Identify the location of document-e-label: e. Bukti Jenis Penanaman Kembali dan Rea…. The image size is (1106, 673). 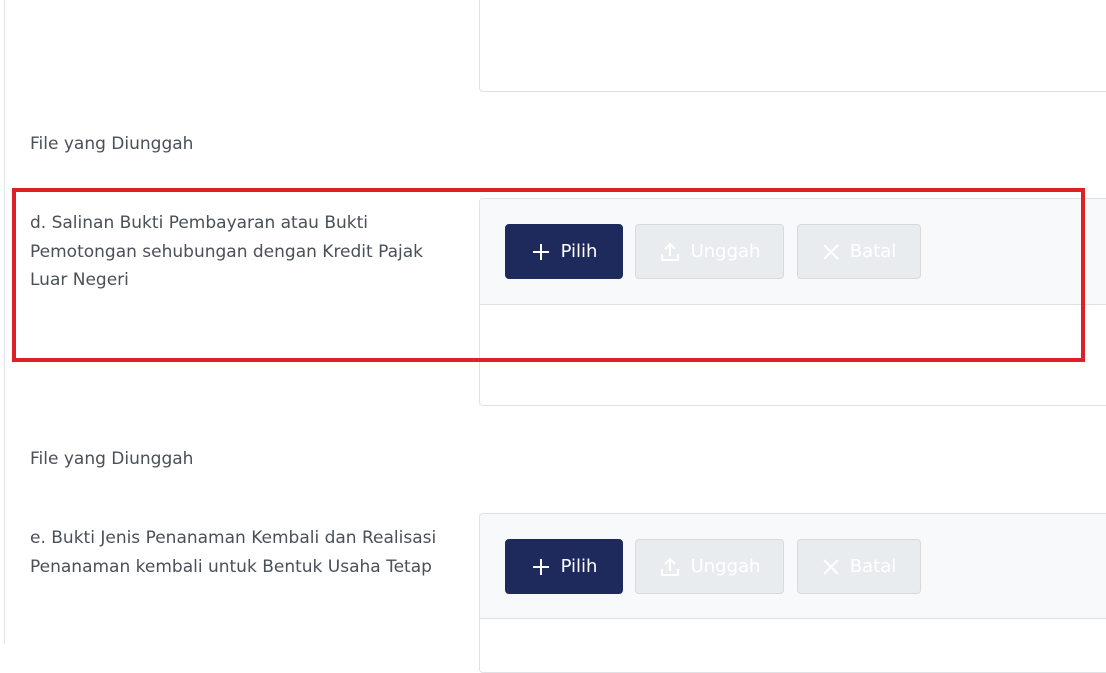
(233, 552).